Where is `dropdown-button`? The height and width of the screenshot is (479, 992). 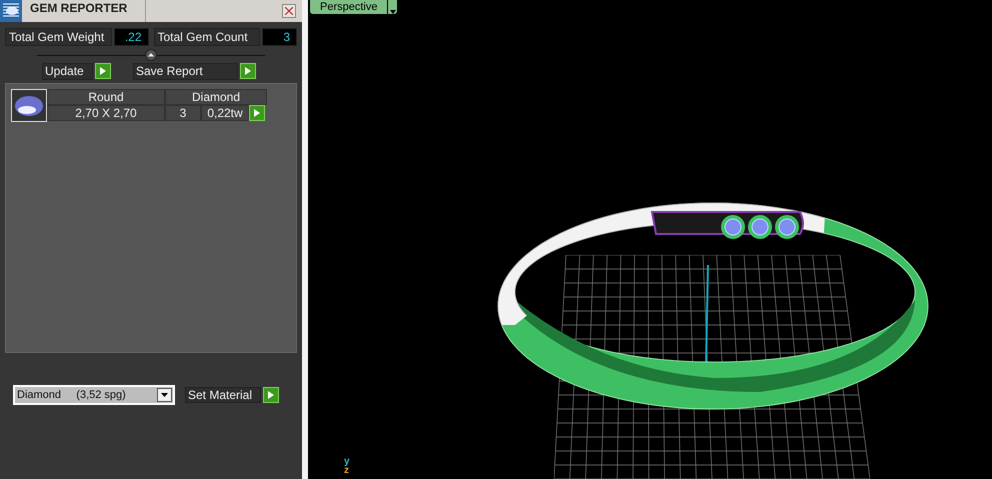
dropdown-button is located at coordinates (164, 395).